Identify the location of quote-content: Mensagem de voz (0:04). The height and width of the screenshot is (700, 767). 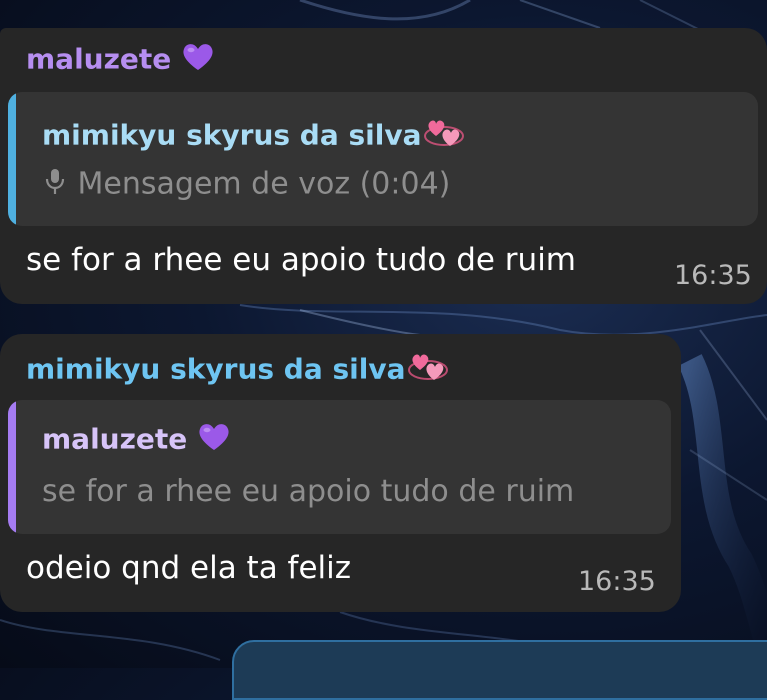
(246, 185).